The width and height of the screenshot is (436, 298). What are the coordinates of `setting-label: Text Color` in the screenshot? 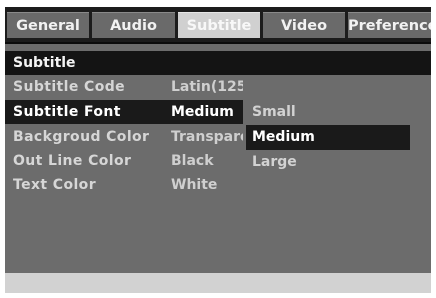 It's located at (54, 185).